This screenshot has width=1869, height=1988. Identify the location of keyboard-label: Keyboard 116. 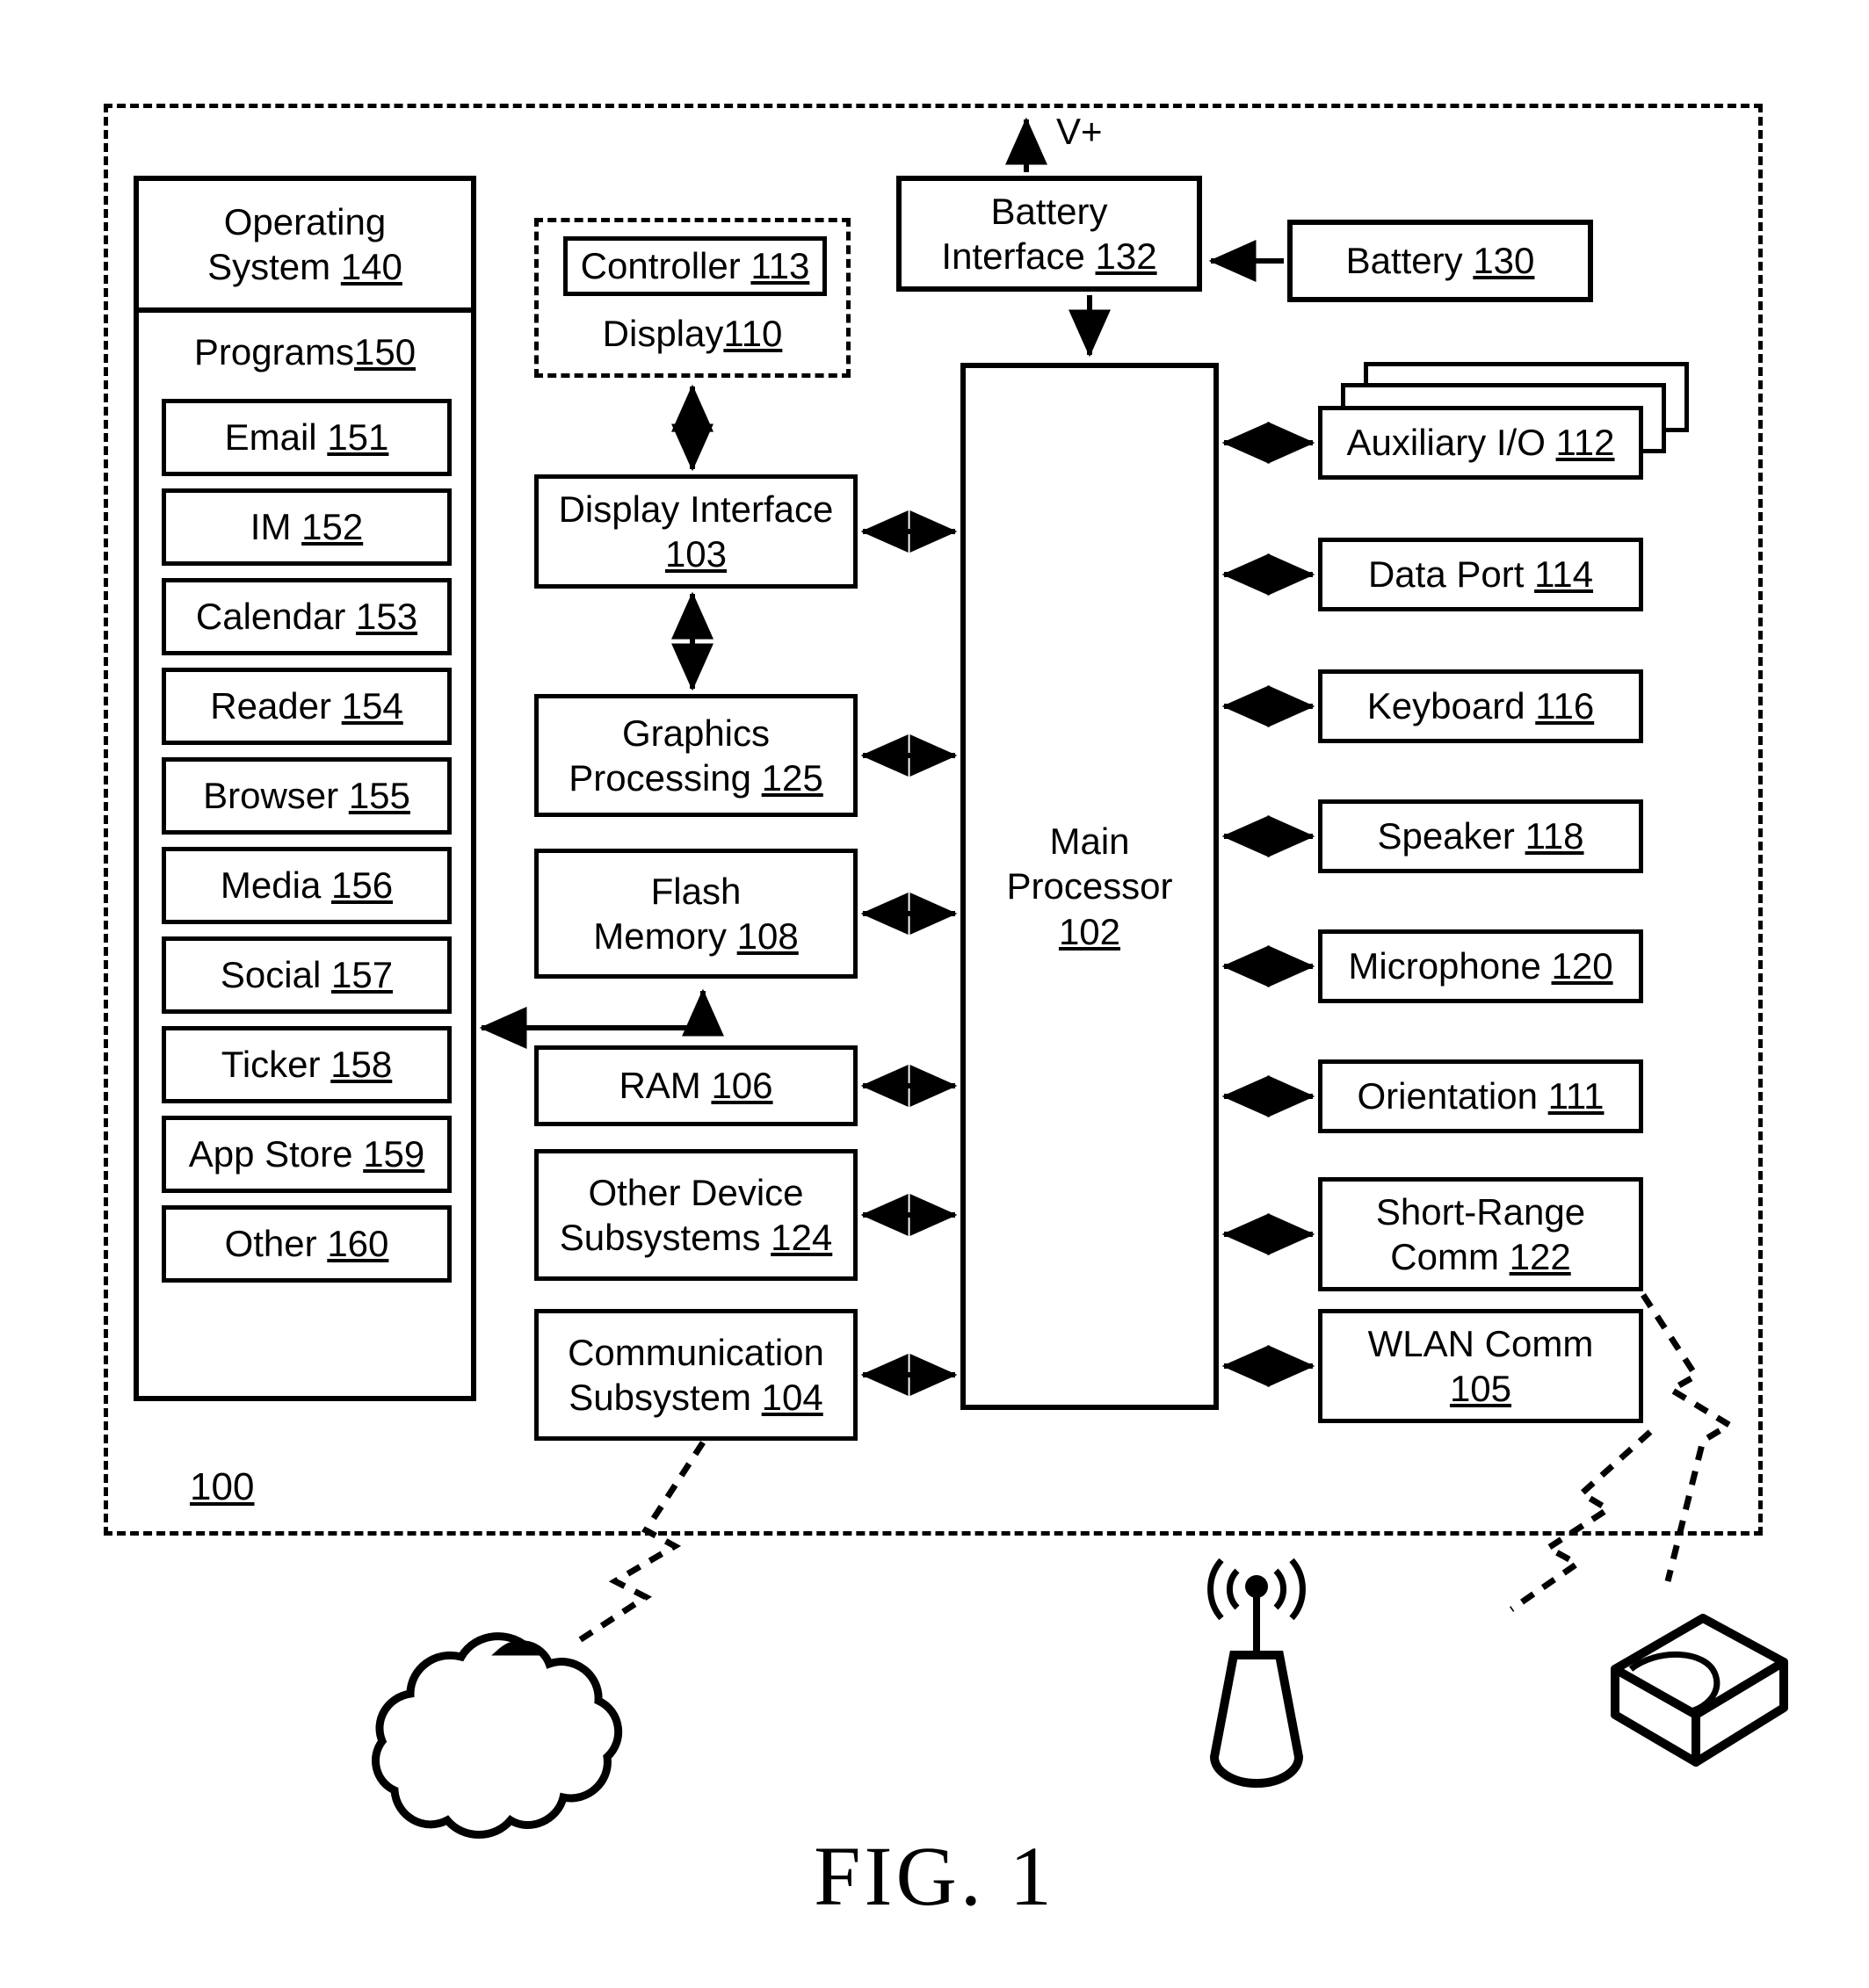
(1480, 706).